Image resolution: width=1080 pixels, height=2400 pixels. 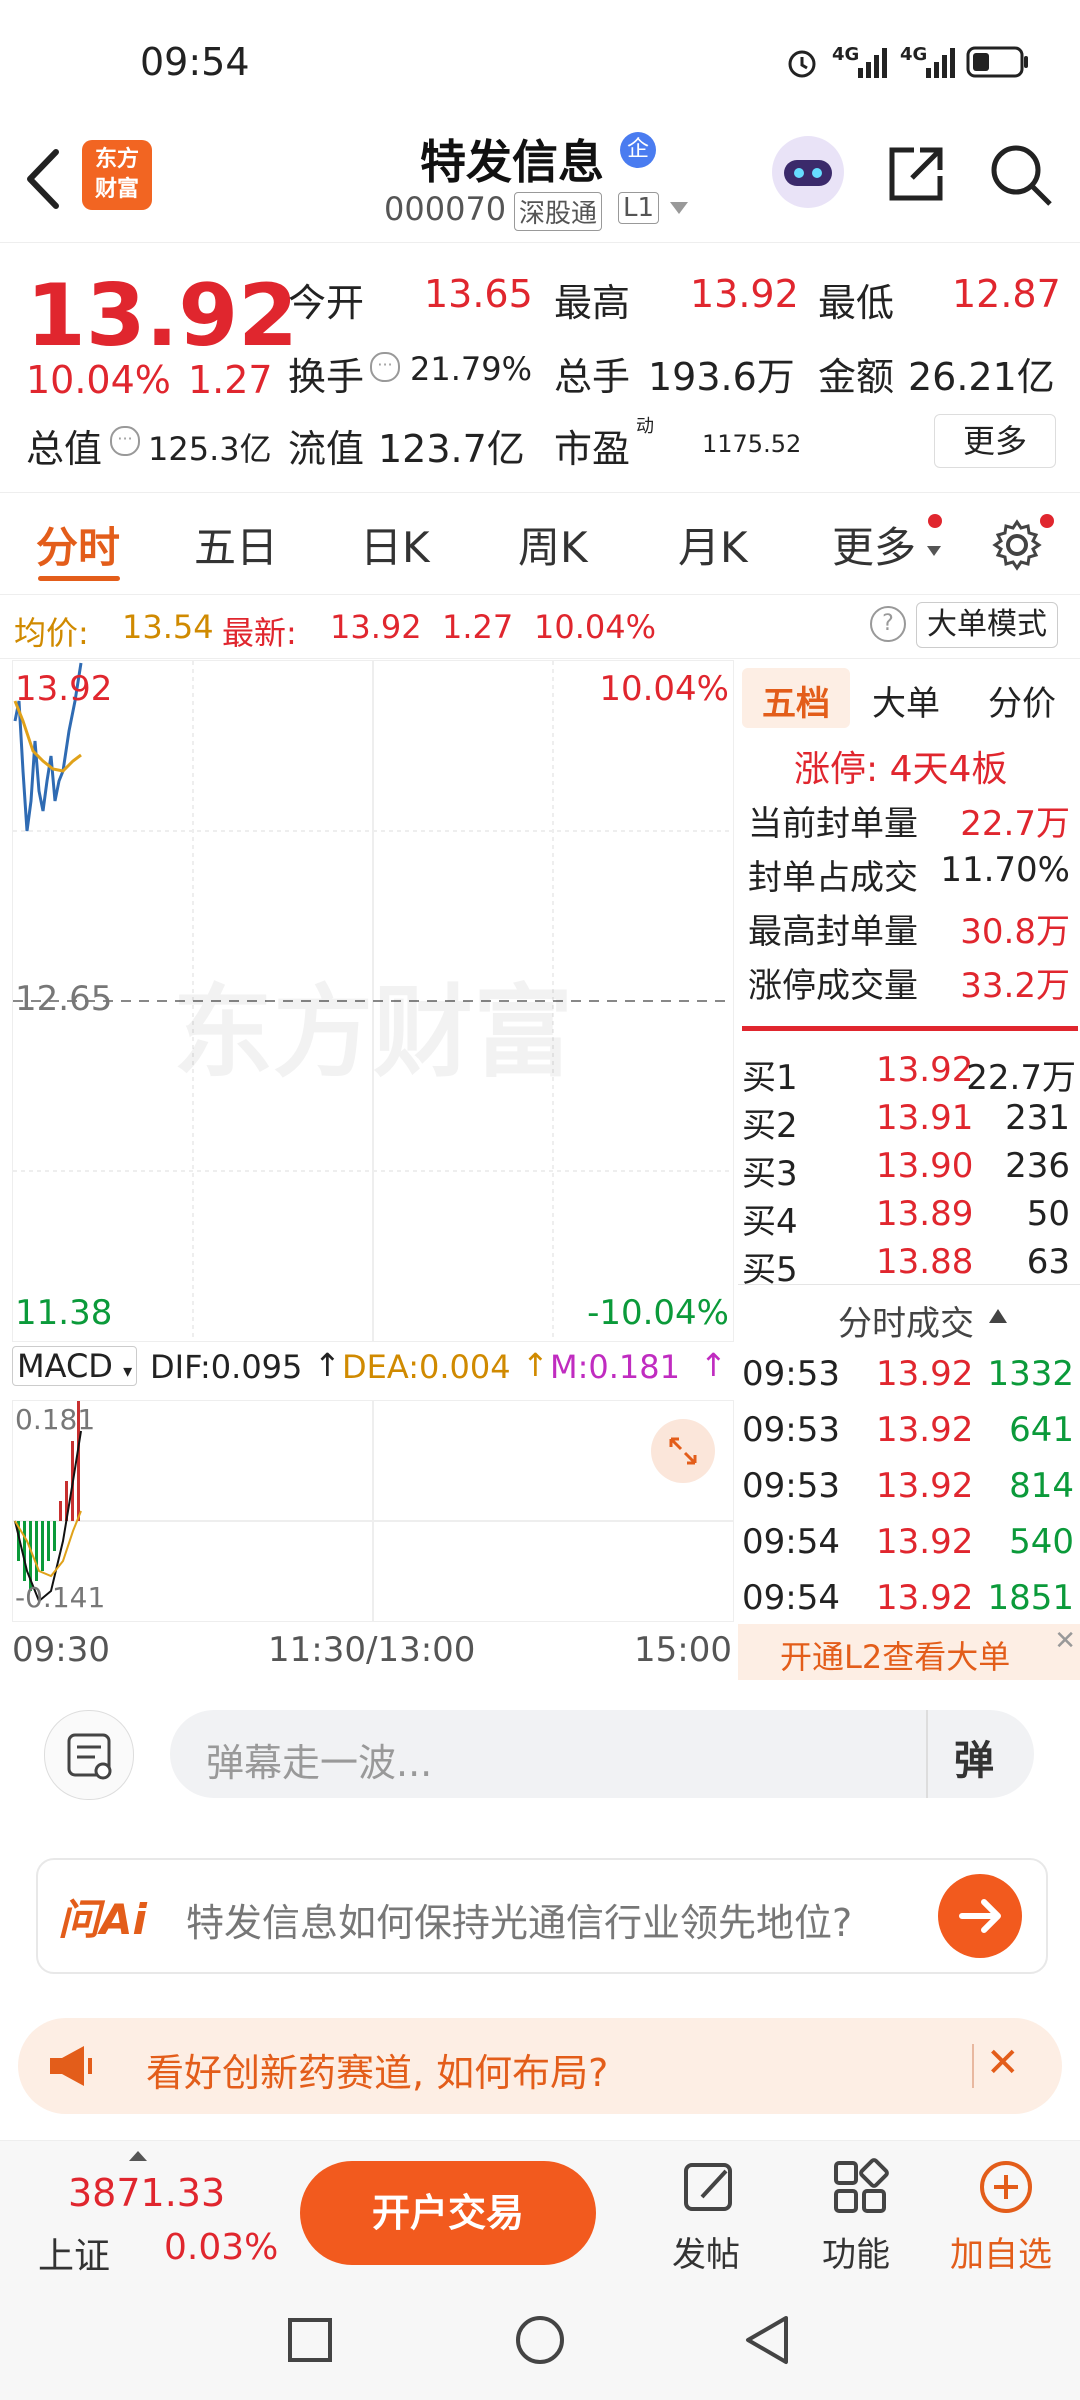 What do you see at coordinates (74, 2253) in the screenshot?
I see `index-name: 上证` at bounding box center [74, 2253].